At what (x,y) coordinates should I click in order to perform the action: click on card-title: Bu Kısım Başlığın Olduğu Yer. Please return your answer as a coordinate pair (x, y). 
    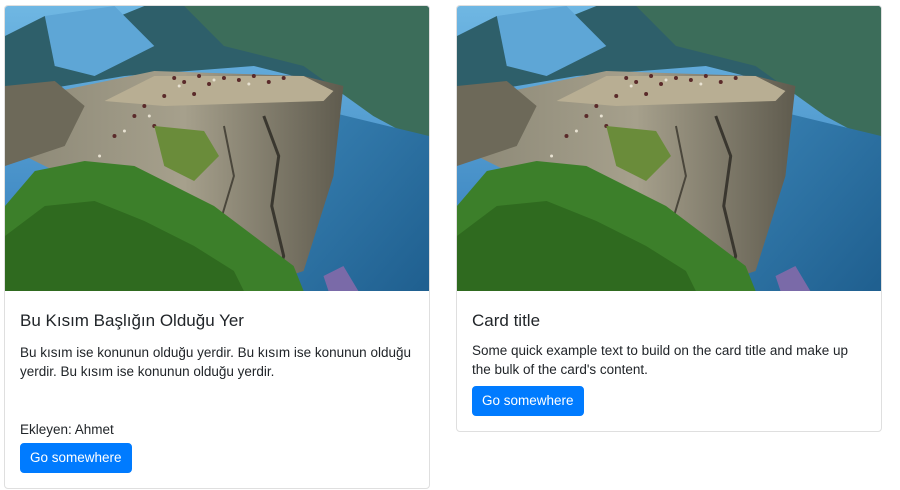
    Looking at the image, I should click on (132, 320).